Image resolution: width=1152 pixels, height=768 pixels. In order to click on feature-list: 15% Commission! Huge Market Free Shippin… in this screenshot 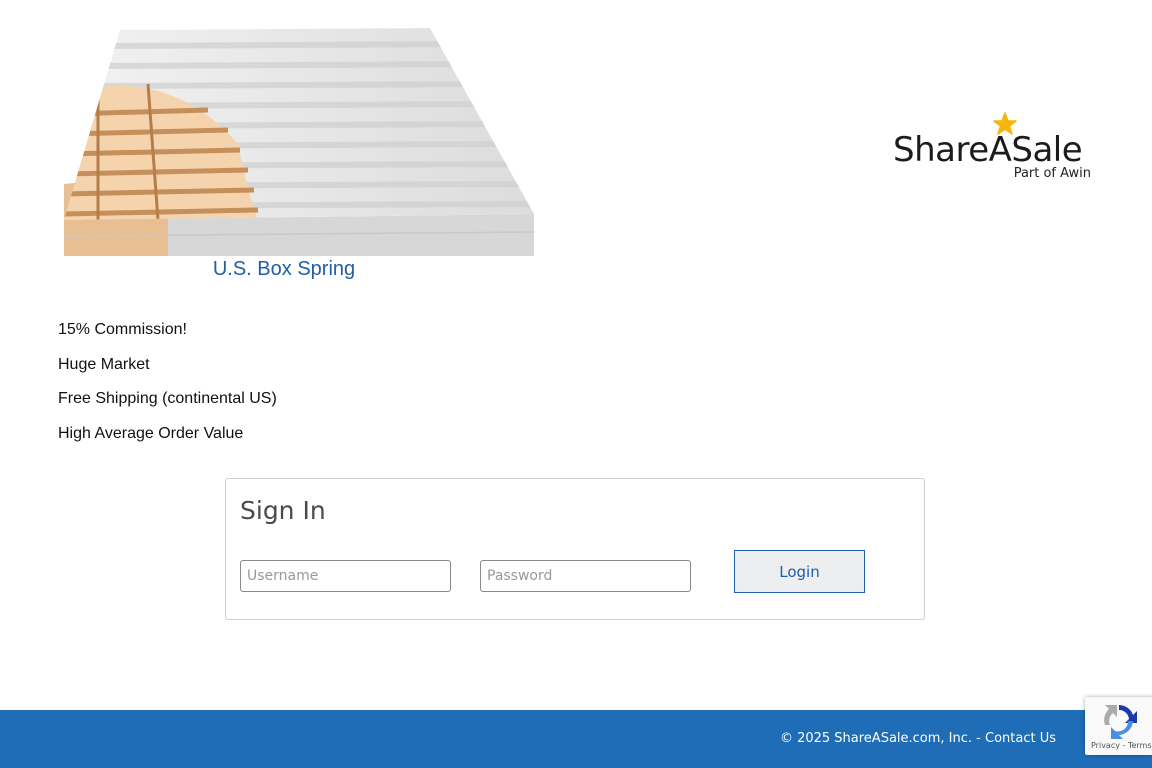, I will do `click(167, 389)`.